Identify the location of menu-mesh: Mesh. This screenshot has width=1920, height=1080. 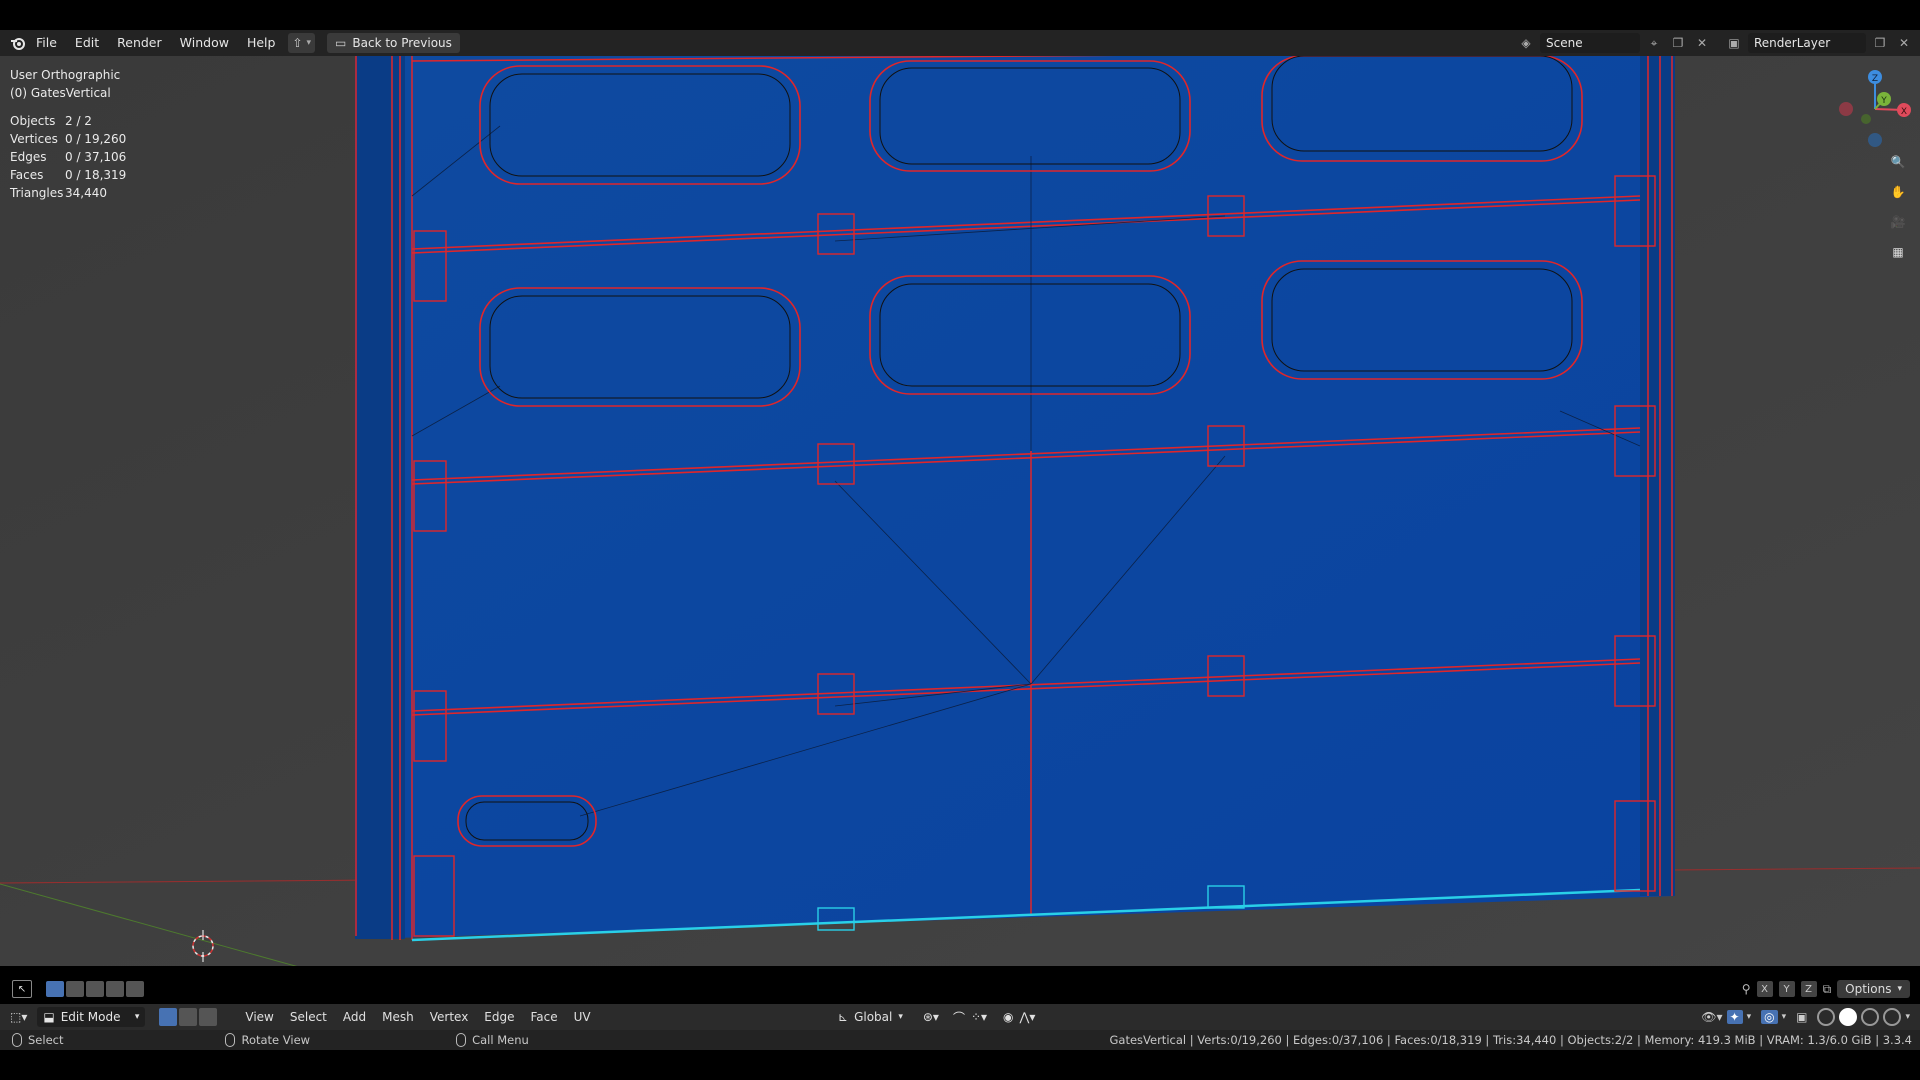
(398, 1017).